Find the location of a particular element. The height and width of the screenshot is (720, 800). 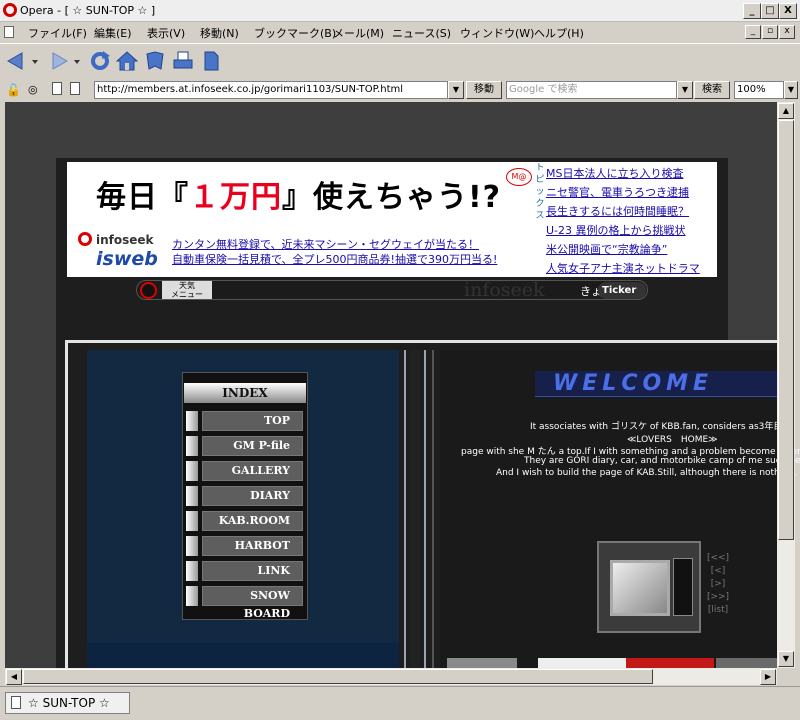

nav-harbot: HARBOT is located at coordinates (252, 546).